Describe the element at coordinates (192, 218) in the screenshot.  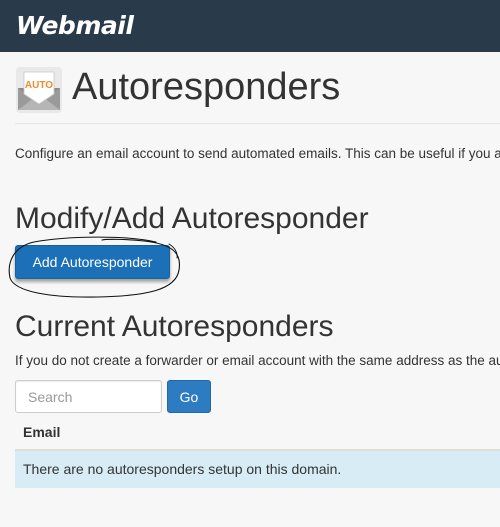
I see `modify-add-heading: Modify/Add Autoresponder` at that location.